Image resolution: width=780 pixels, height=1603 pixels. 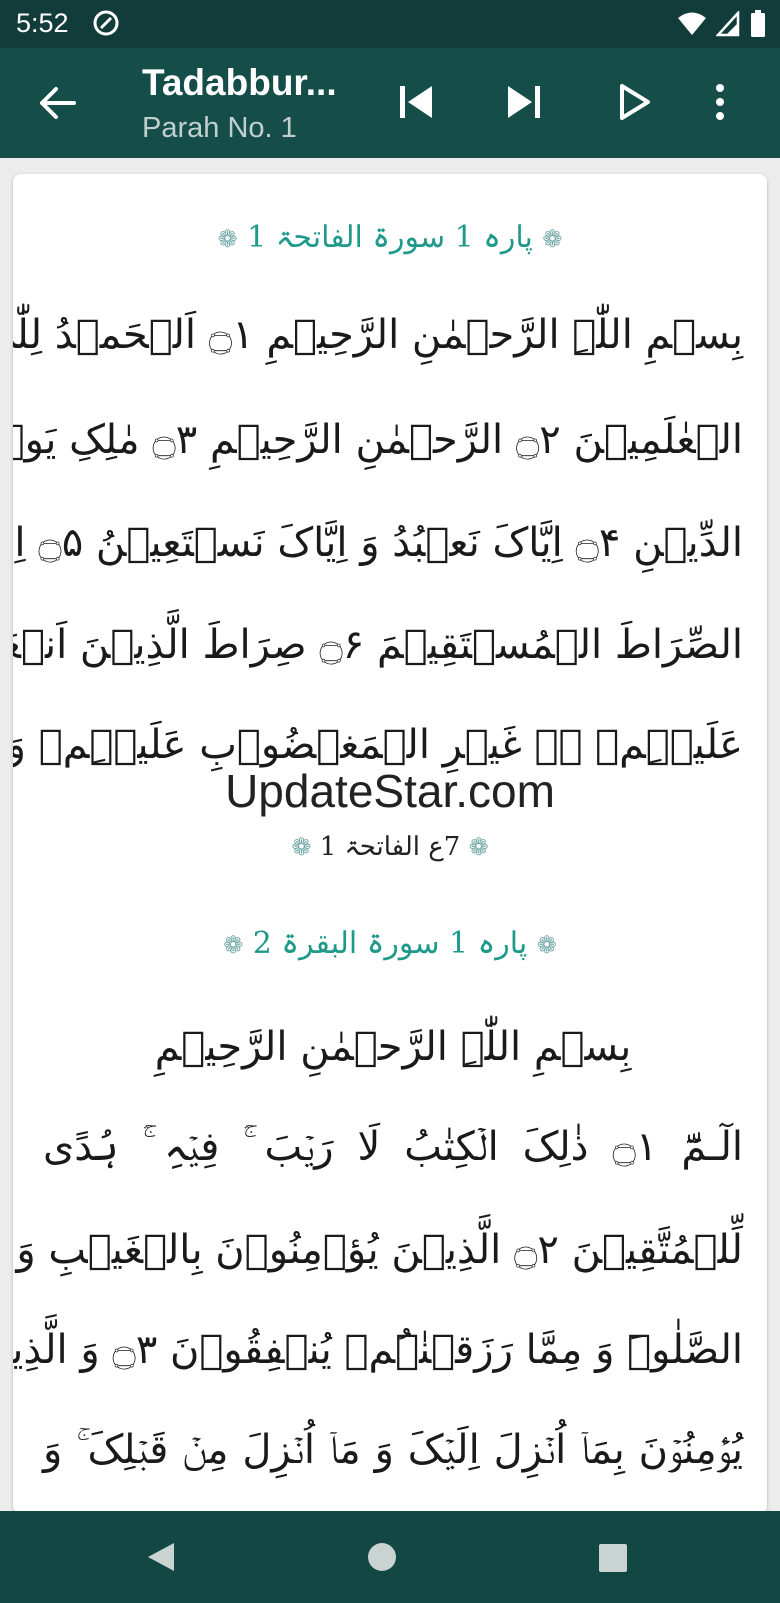 I want to click on watermark: UpdateStar.com, so click(x=390, y=791).